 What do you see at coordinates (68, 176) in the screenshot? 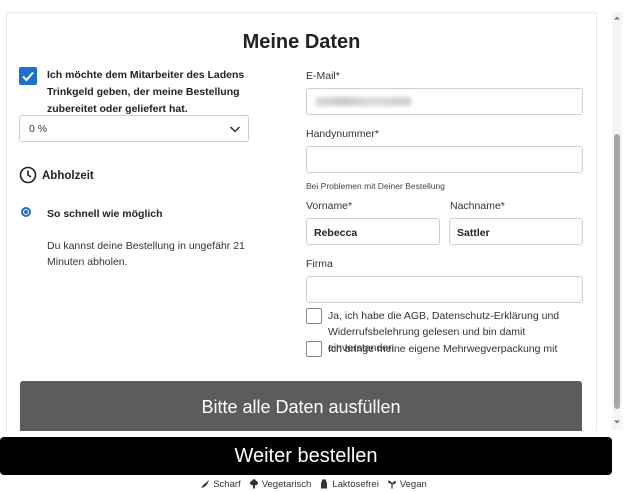
I see `pickup-time-heading: Abholzeit` at bounding box center [68, 176].